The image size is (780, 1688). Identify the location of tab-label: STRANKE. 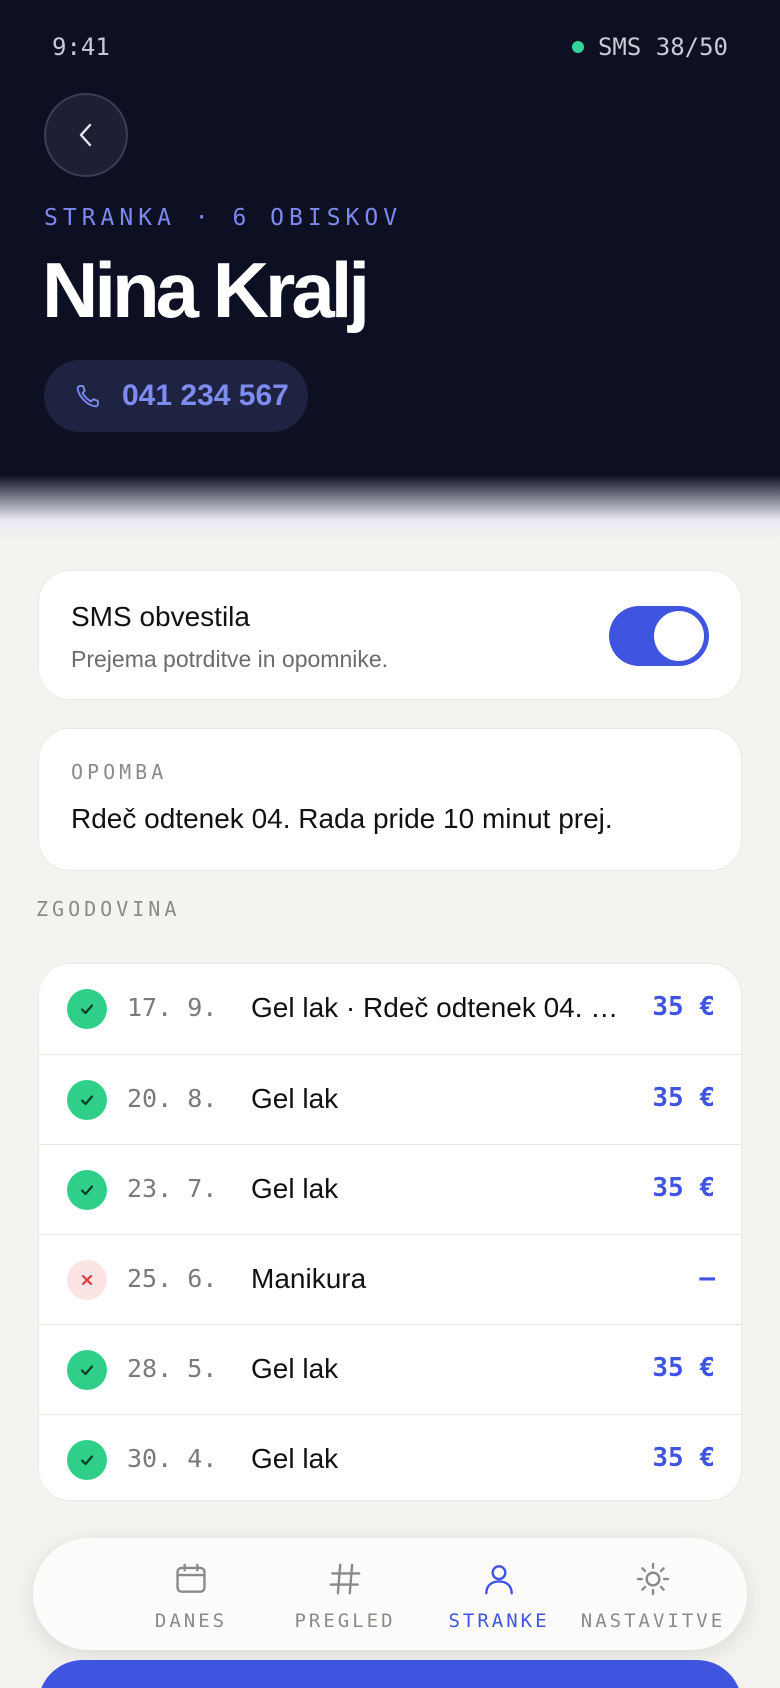
(499, 1621).